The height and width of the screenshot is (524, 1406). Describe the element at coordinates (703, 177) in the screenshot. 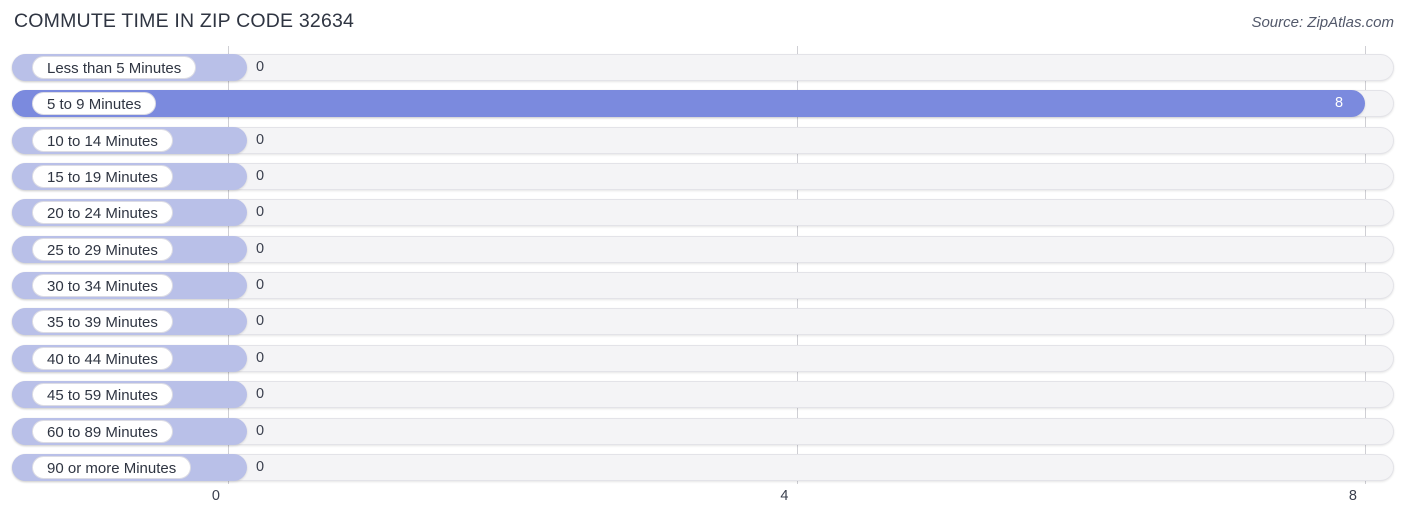

I see `bar-row: 15 to 19 Minutes 0` at that location.